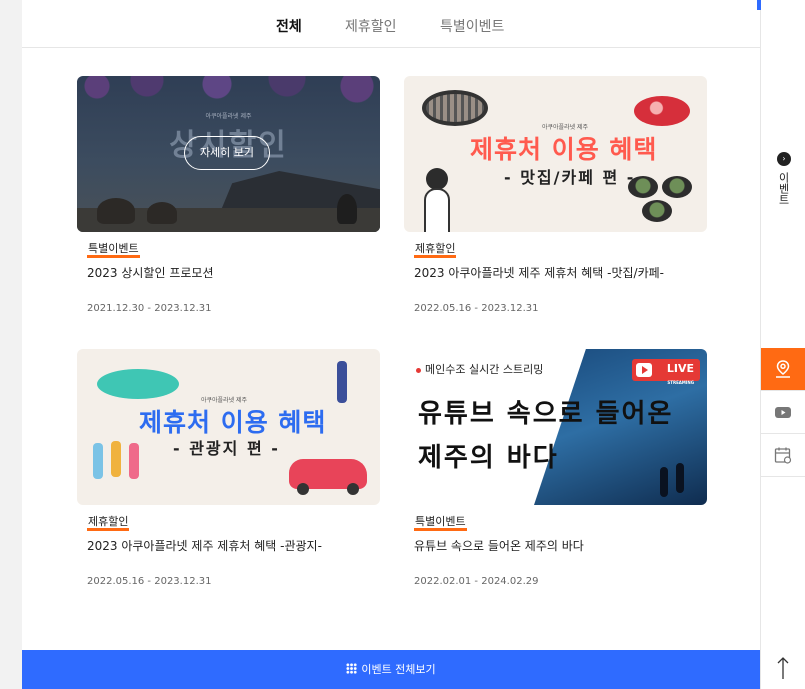  What do you see at coordinates (484, 369) in the screenshot?
I see `stream-badge-label: 메인수조 실시간 스트리밍` at bounding box center [484, 369].